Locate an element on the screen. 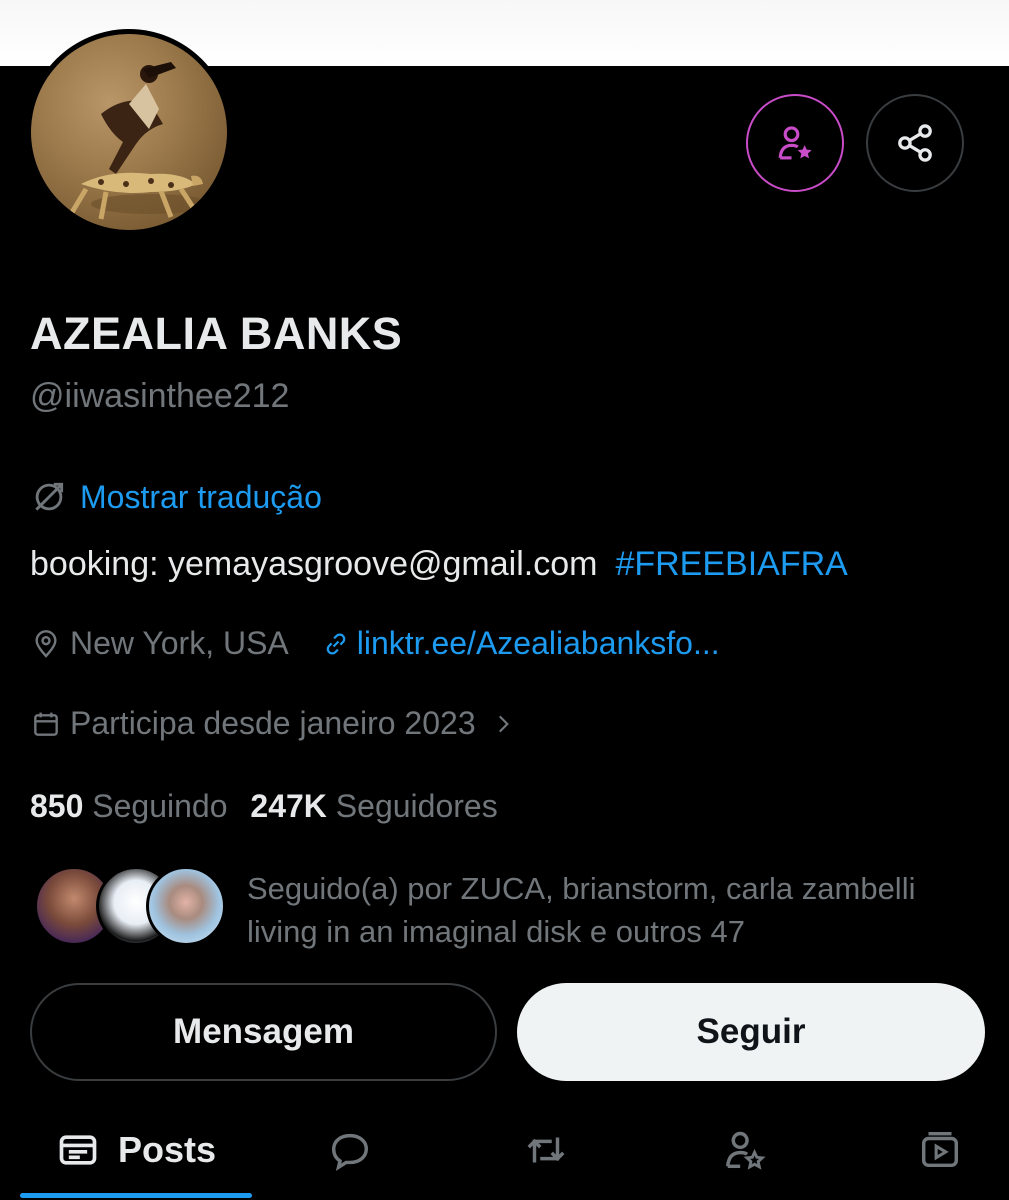 This screenshot has height=1200, width=1009. tab-subscriptions is located at coordinates (744, 1150).